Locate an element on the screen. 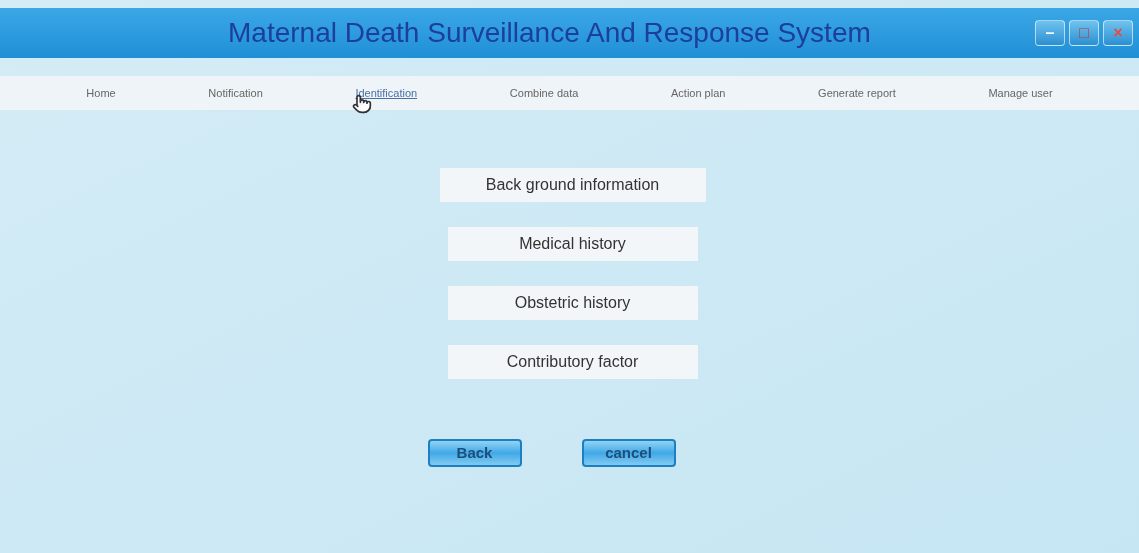  menu-item: Identification is located at coordinates (386, 93).